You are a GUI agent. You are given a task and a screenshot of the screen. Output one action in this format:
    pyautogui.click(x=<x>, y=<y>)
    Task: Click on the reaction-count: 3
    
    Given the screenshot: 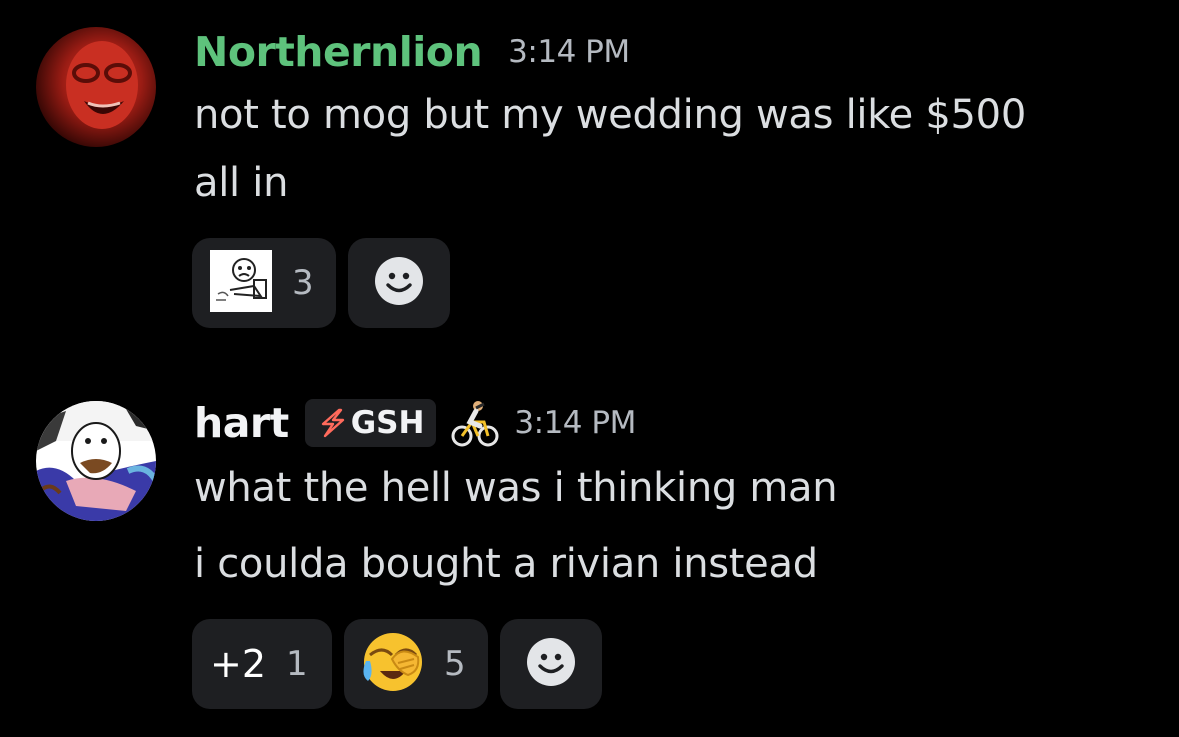 What is the action you would take?
    pyautogui.click(x=303, y=283)
    